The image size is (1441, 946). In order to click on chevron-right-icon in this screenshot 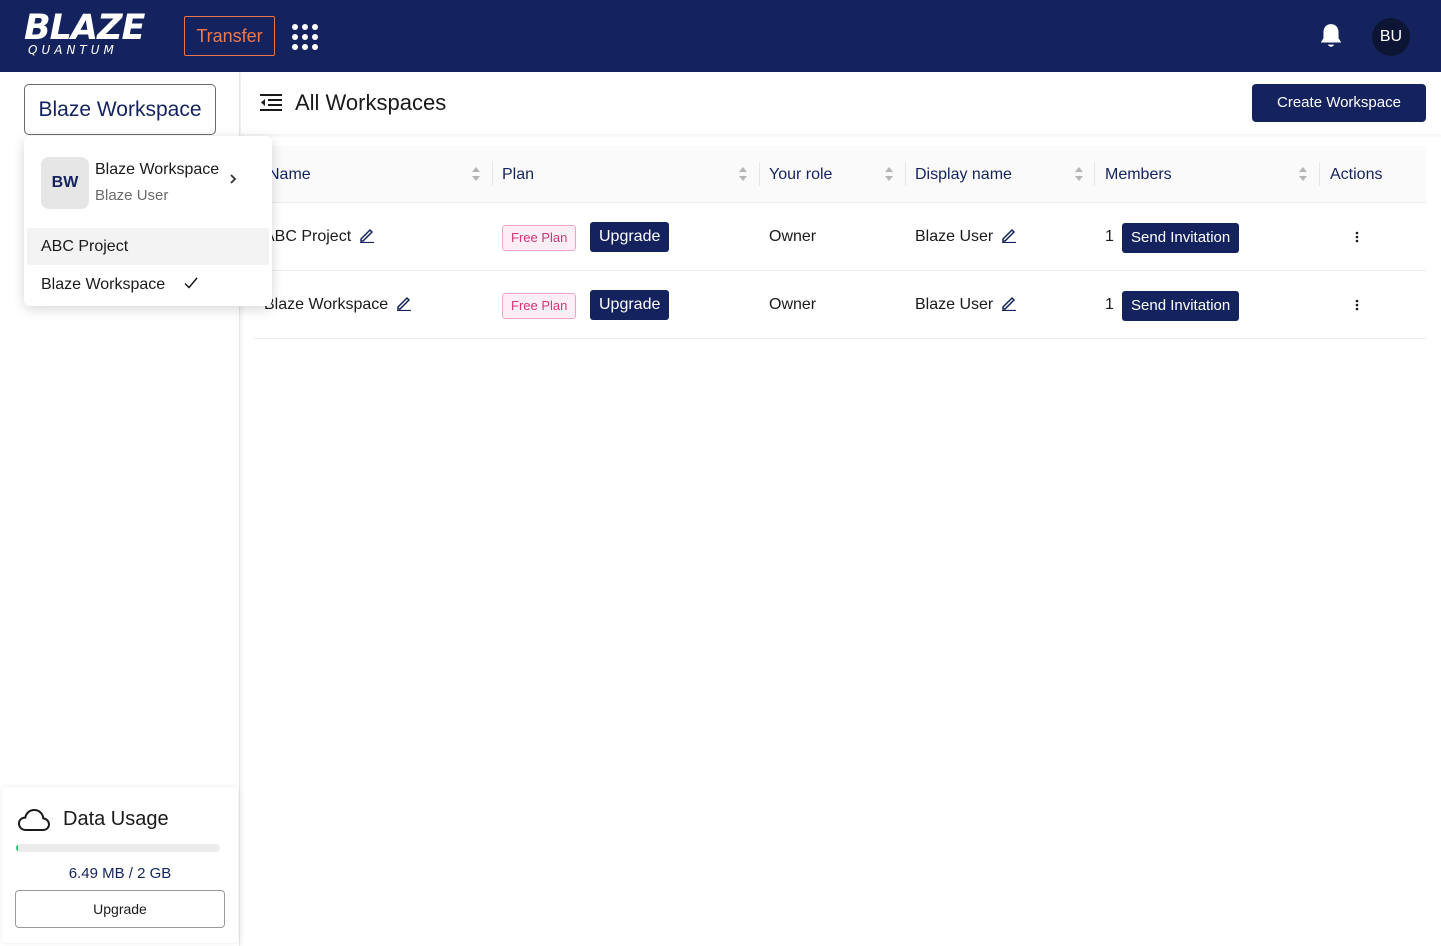, I will do `click(233, 179)`.